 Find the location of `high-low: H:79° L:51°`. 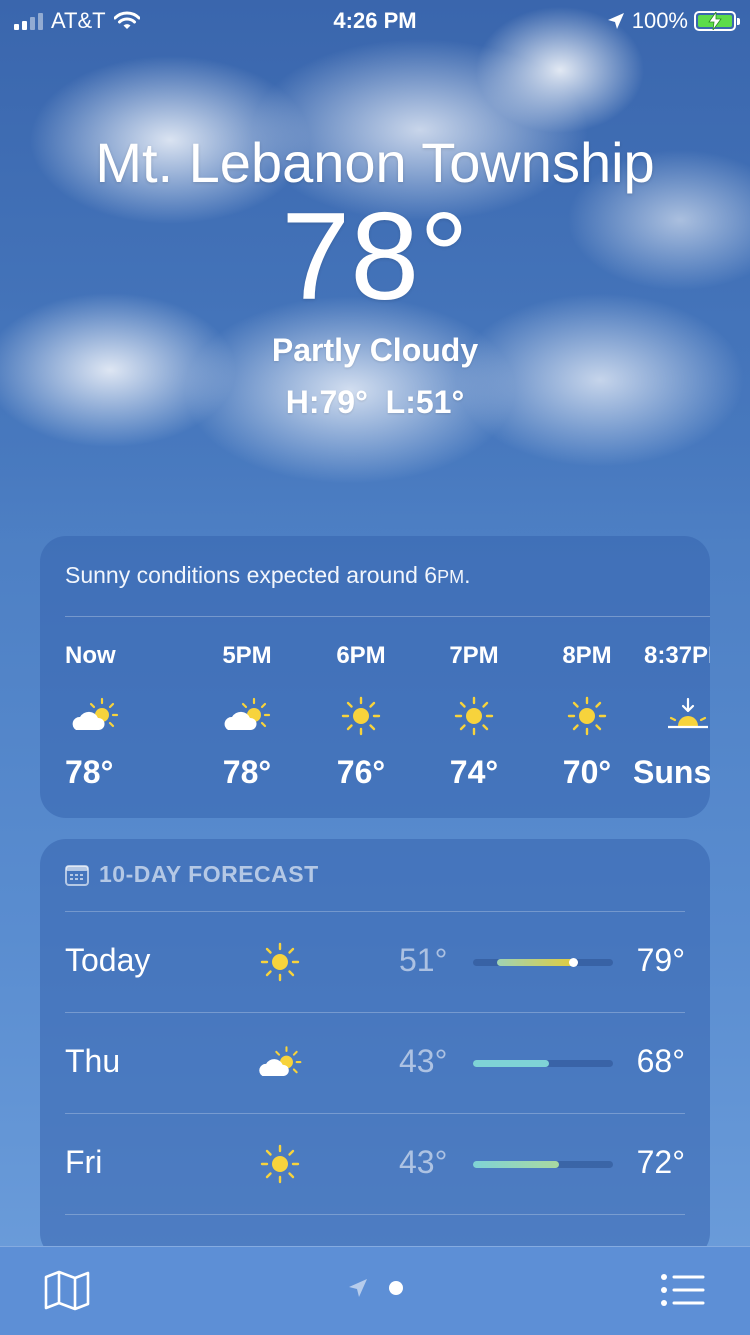

high-low: H:79° L:51° is located at coordinates (375, 402).